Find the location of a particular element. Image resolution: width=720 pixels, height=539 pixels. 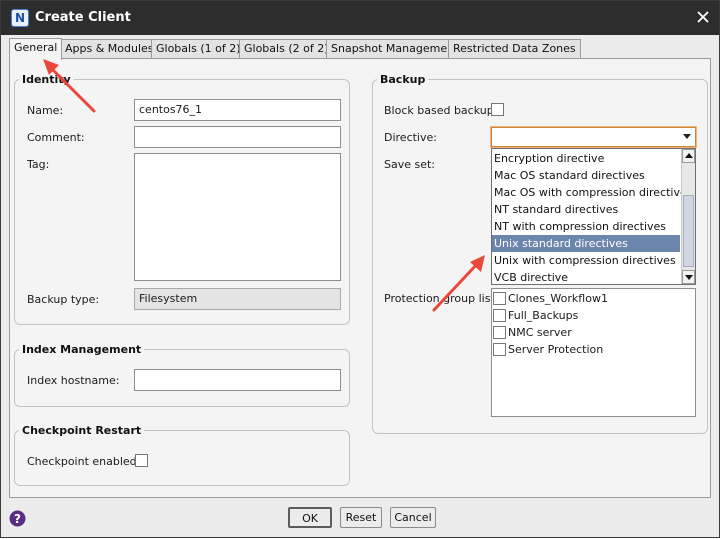

checkpoint-enabled-checkbox is located at coordinates (141, 460).